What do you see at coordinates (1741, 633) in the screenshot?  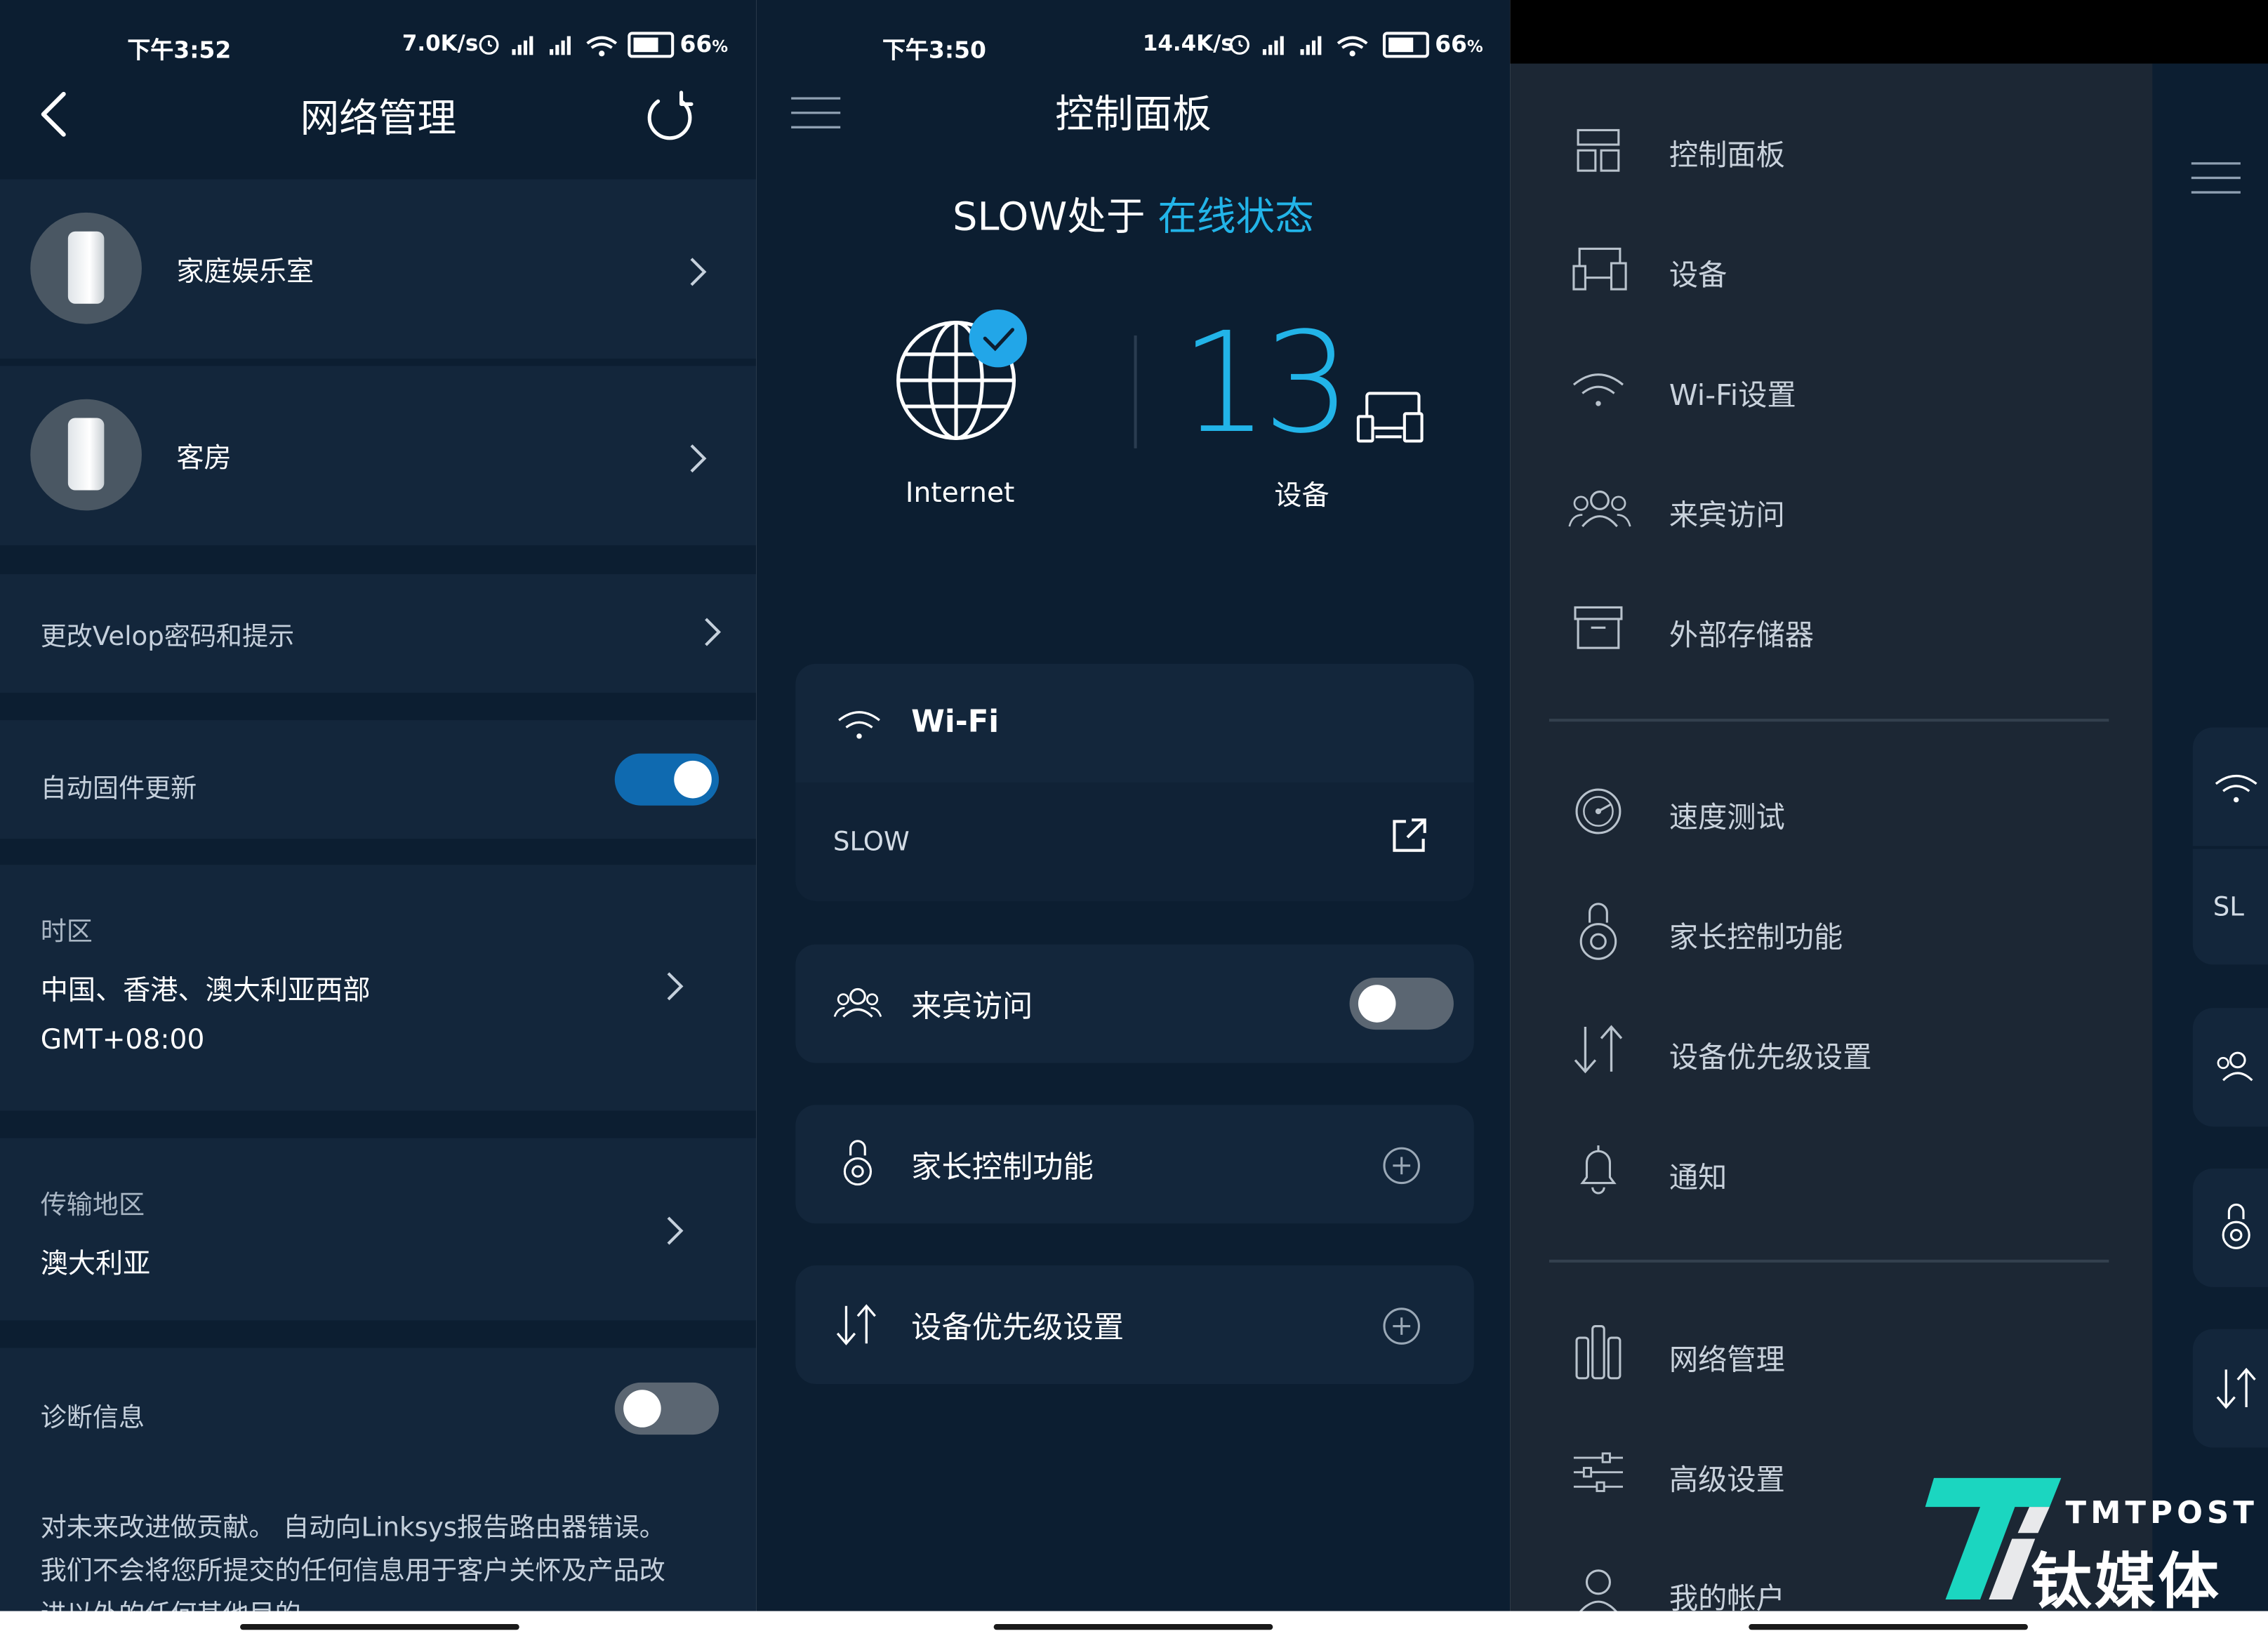 I see `menu-item-external-storage: 外部存储器` at bounding box center [1741, 633].